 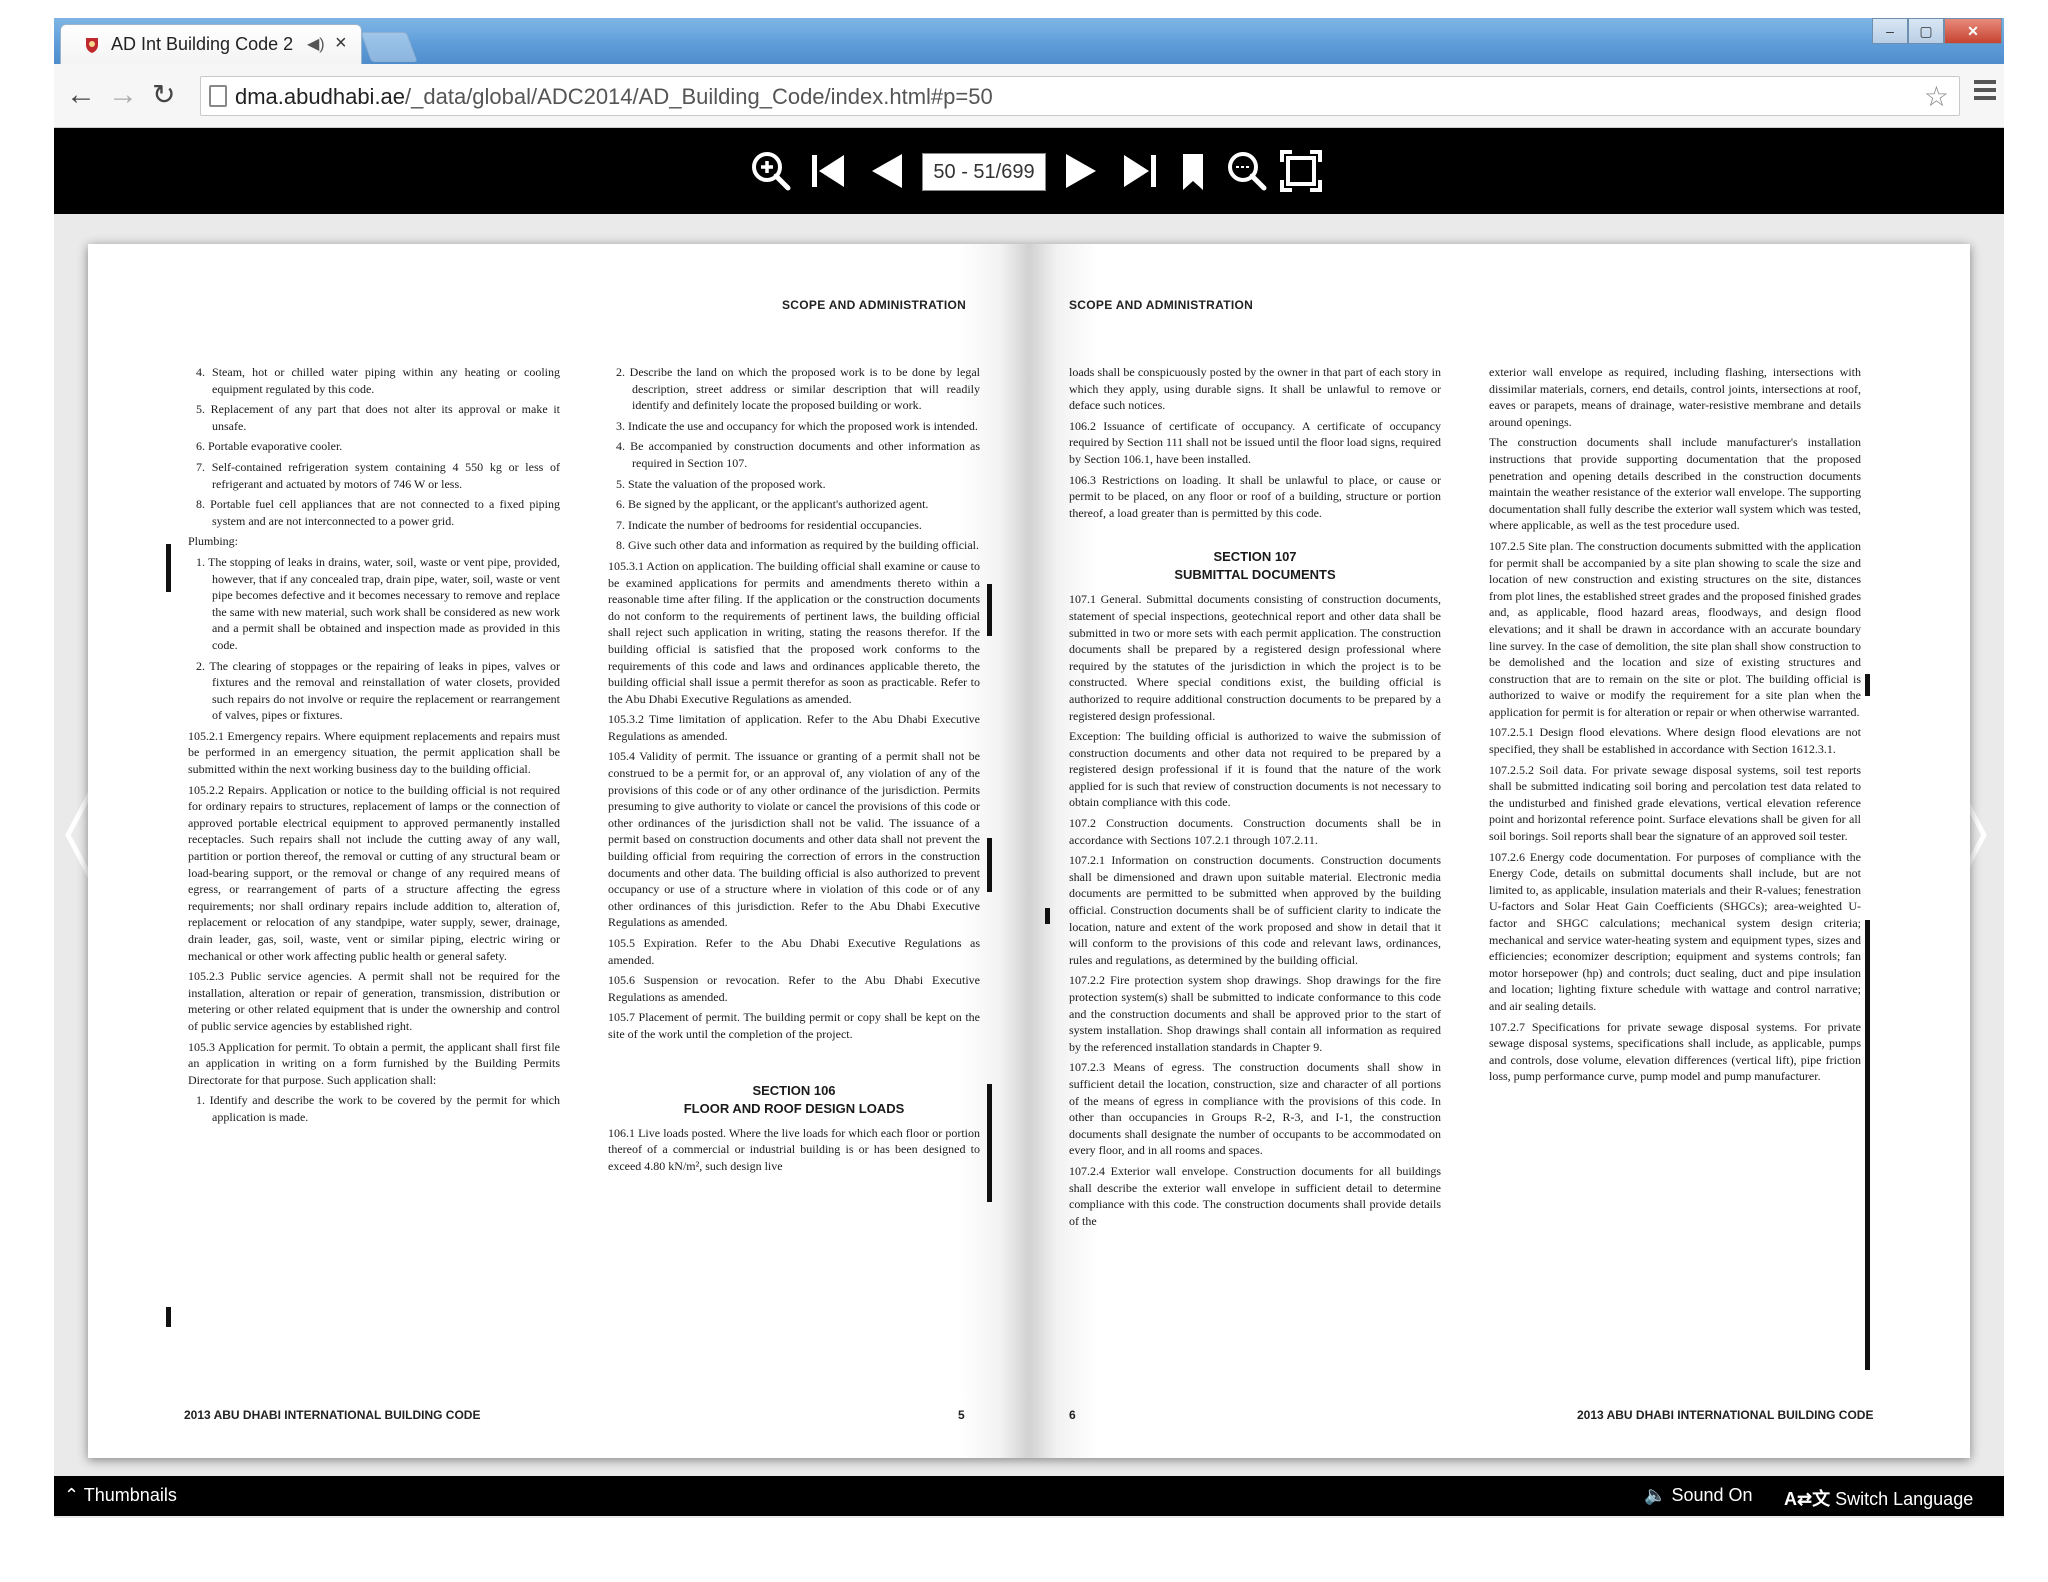 What do you see at coordinates (213, 541) in the screenshot?
I see `paragraph: Plumbing:` at bounding box center [213, 541].